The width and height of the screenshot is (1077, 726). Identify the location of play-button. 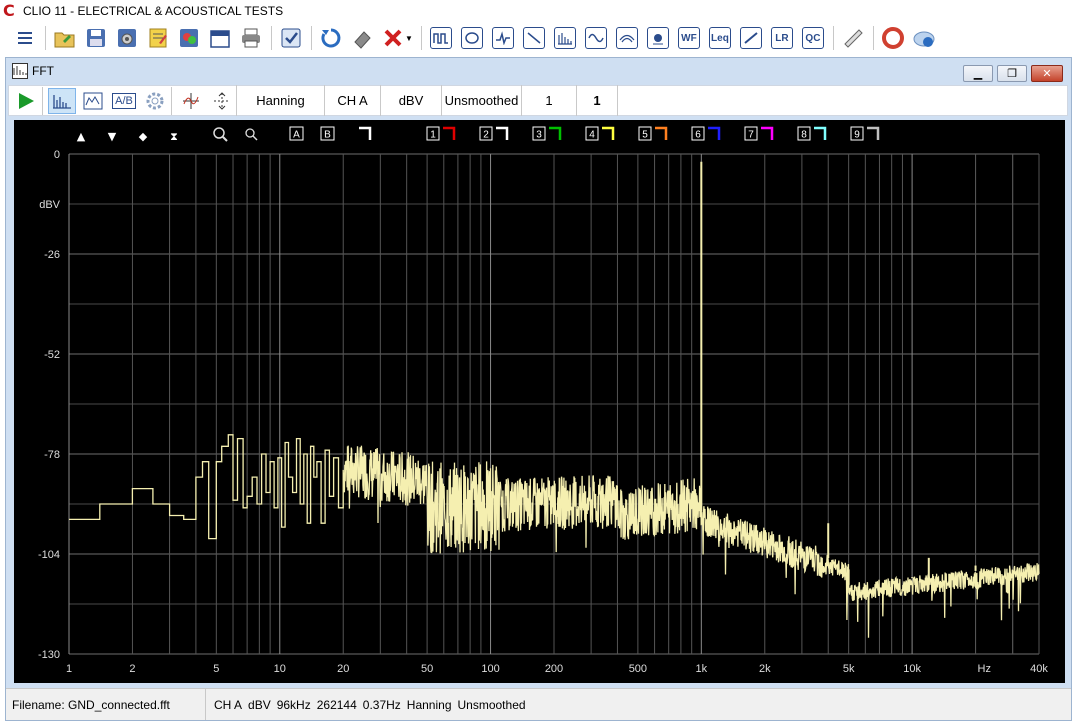
(26, 101).